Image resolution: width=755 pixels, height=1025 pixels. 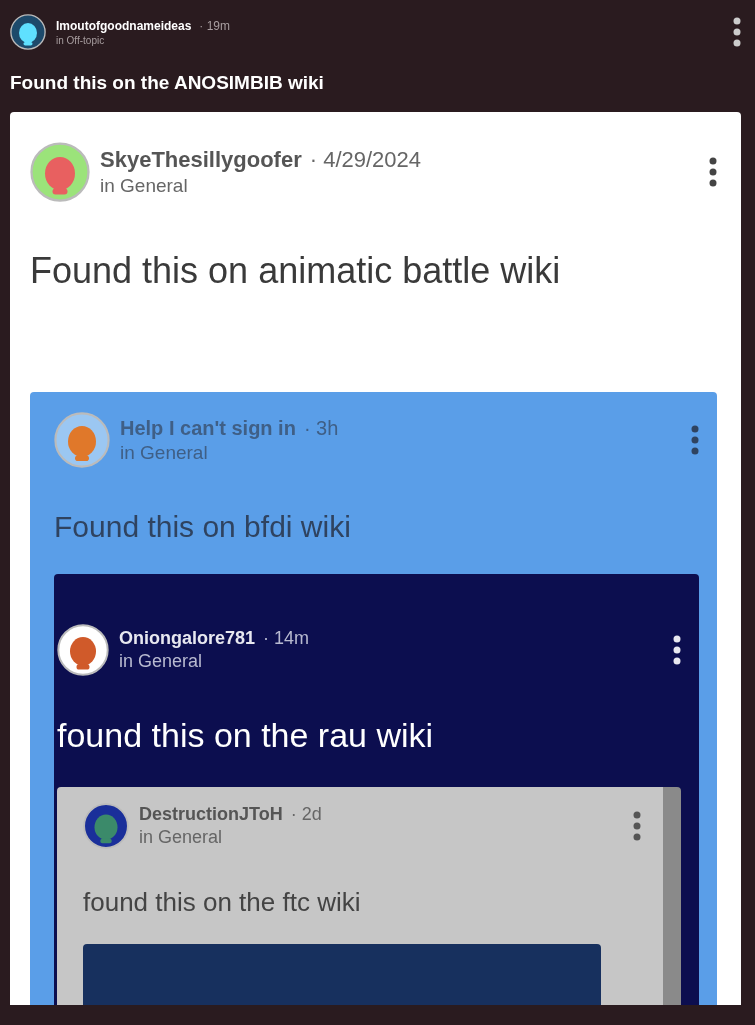 I want to click on post-time: · 2d, so click(x=306, y=814).